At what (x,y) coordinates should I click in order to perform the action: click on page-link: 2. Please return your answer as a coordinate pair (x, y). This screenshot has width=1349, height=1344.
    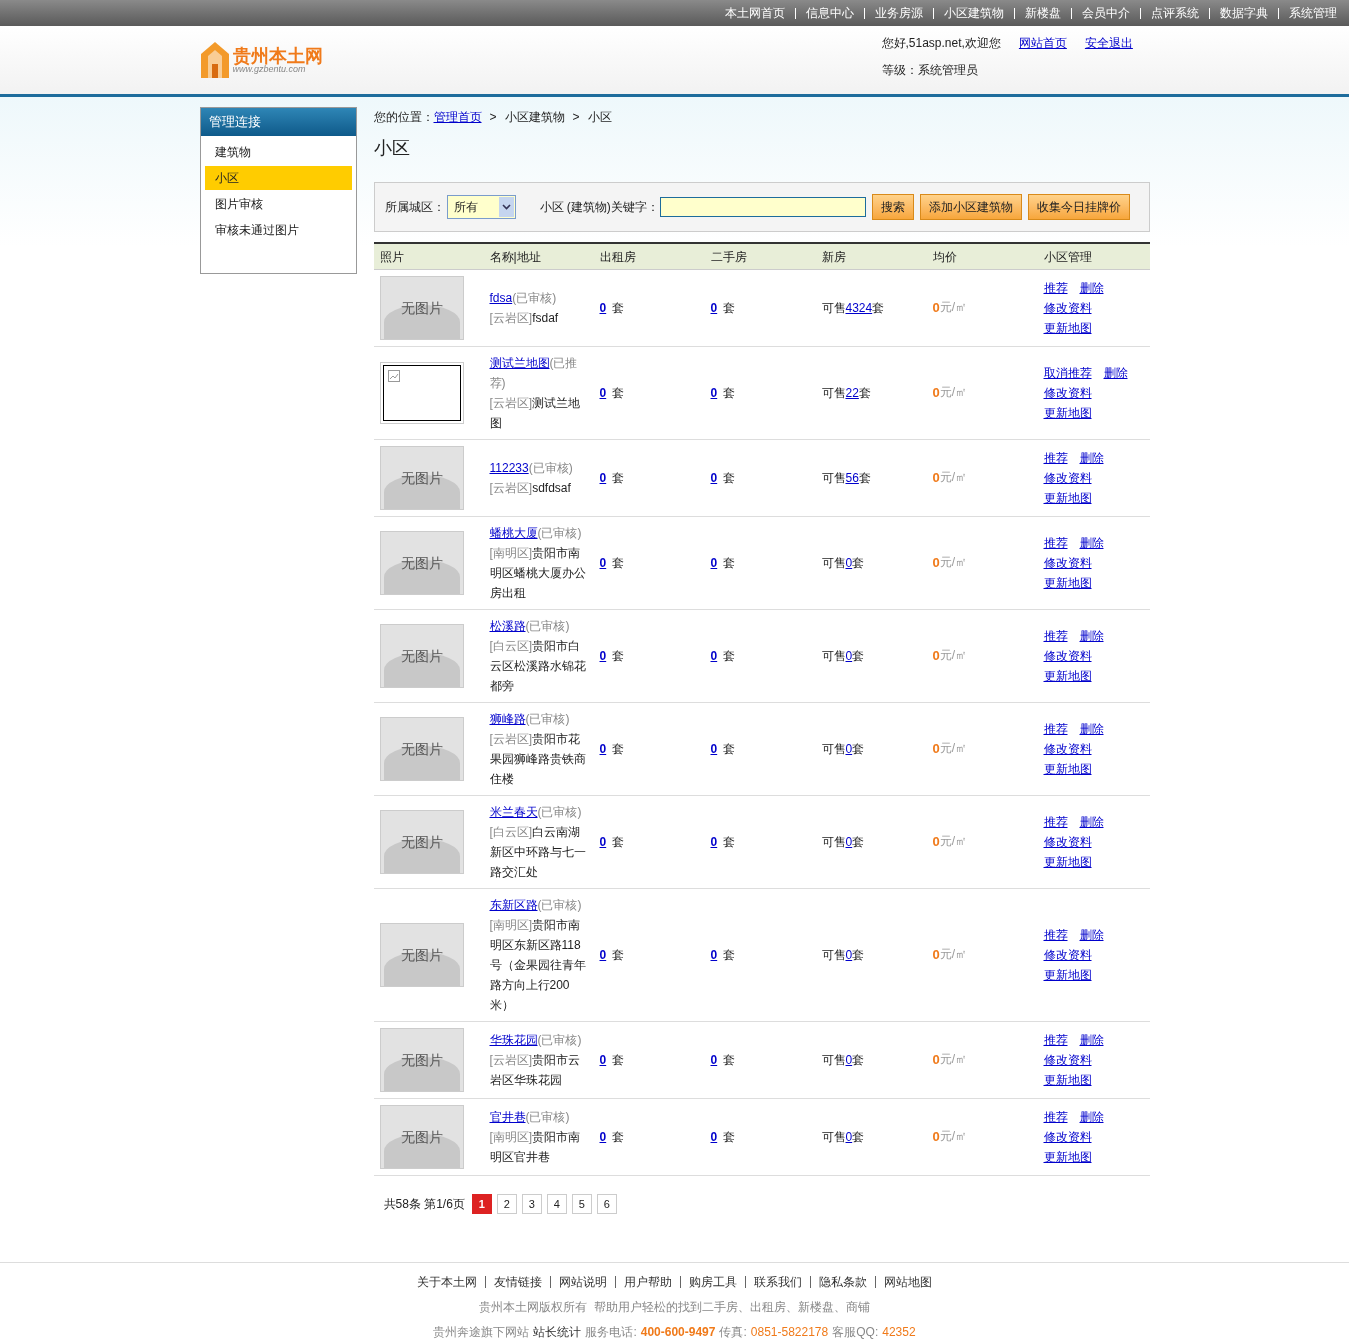
    Looking at the image, I should click on (506, 1204).